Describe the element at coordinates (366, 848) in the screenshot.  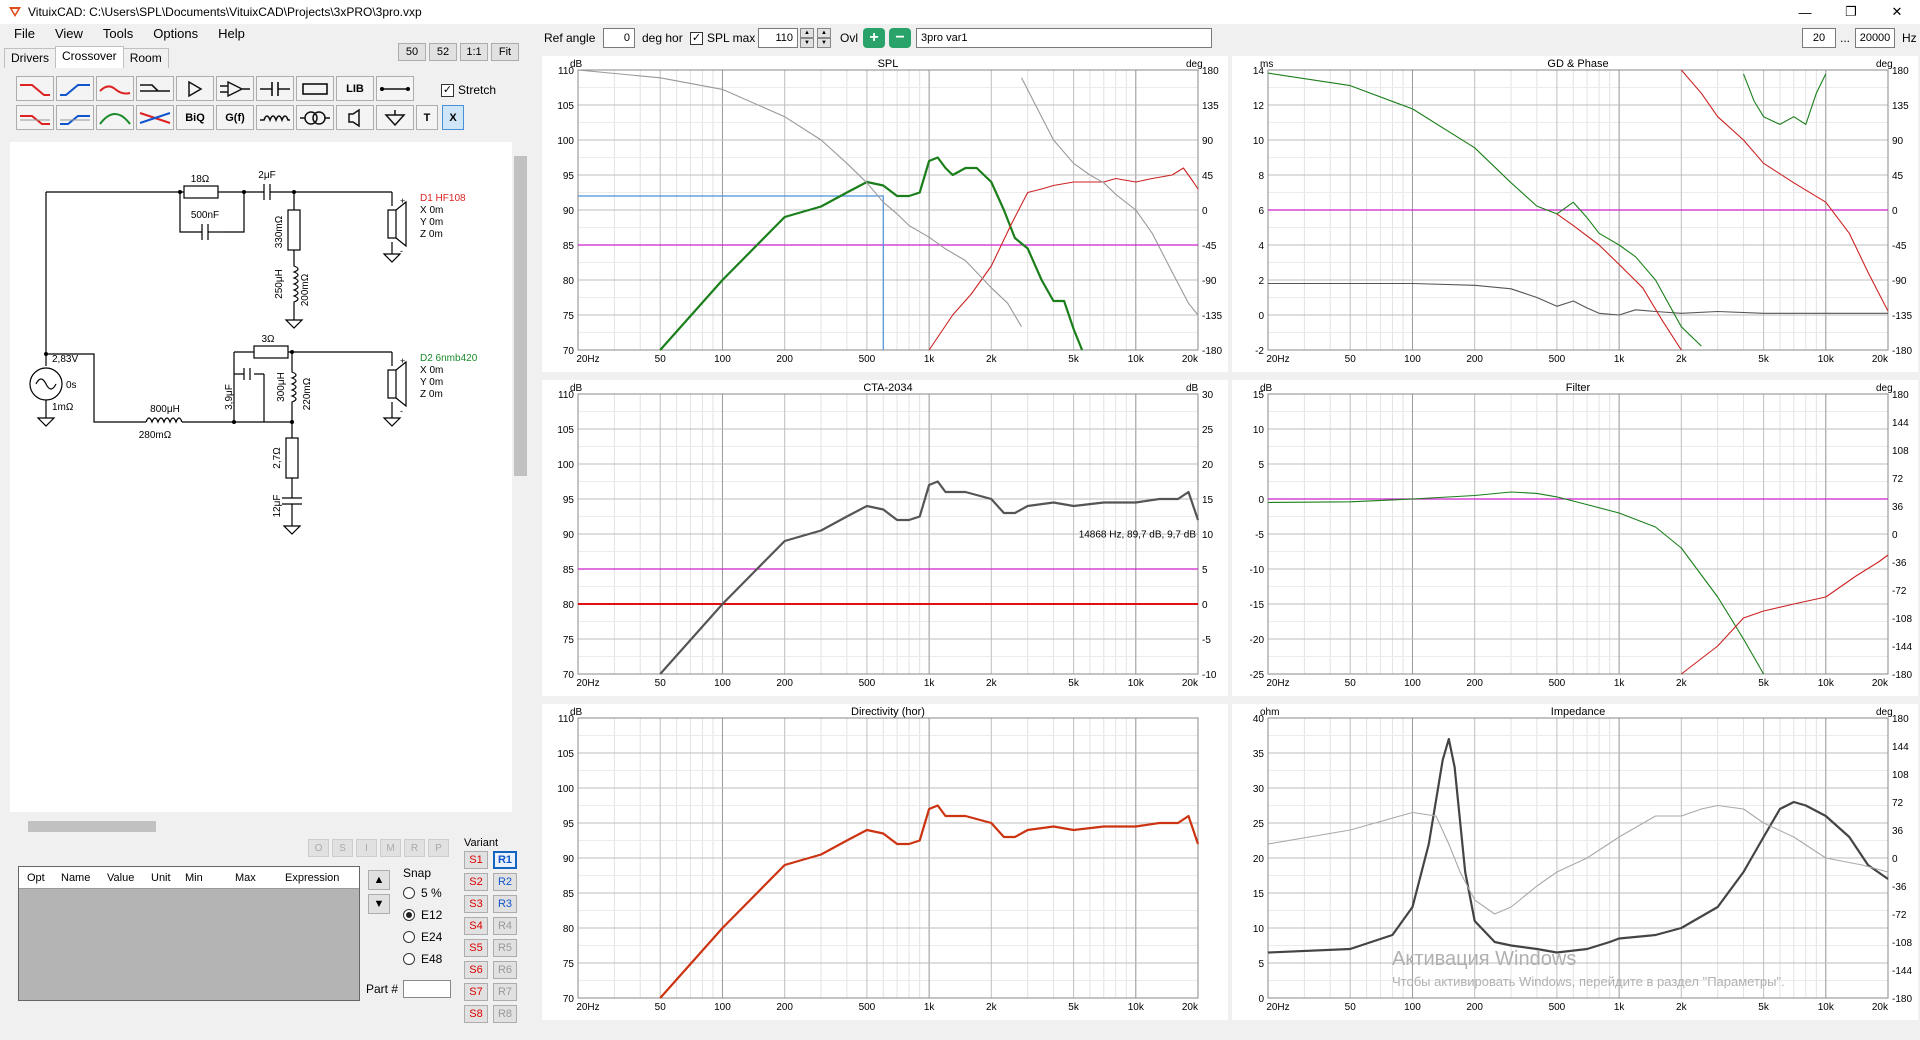
I see `opt-i-button: I` at that location.